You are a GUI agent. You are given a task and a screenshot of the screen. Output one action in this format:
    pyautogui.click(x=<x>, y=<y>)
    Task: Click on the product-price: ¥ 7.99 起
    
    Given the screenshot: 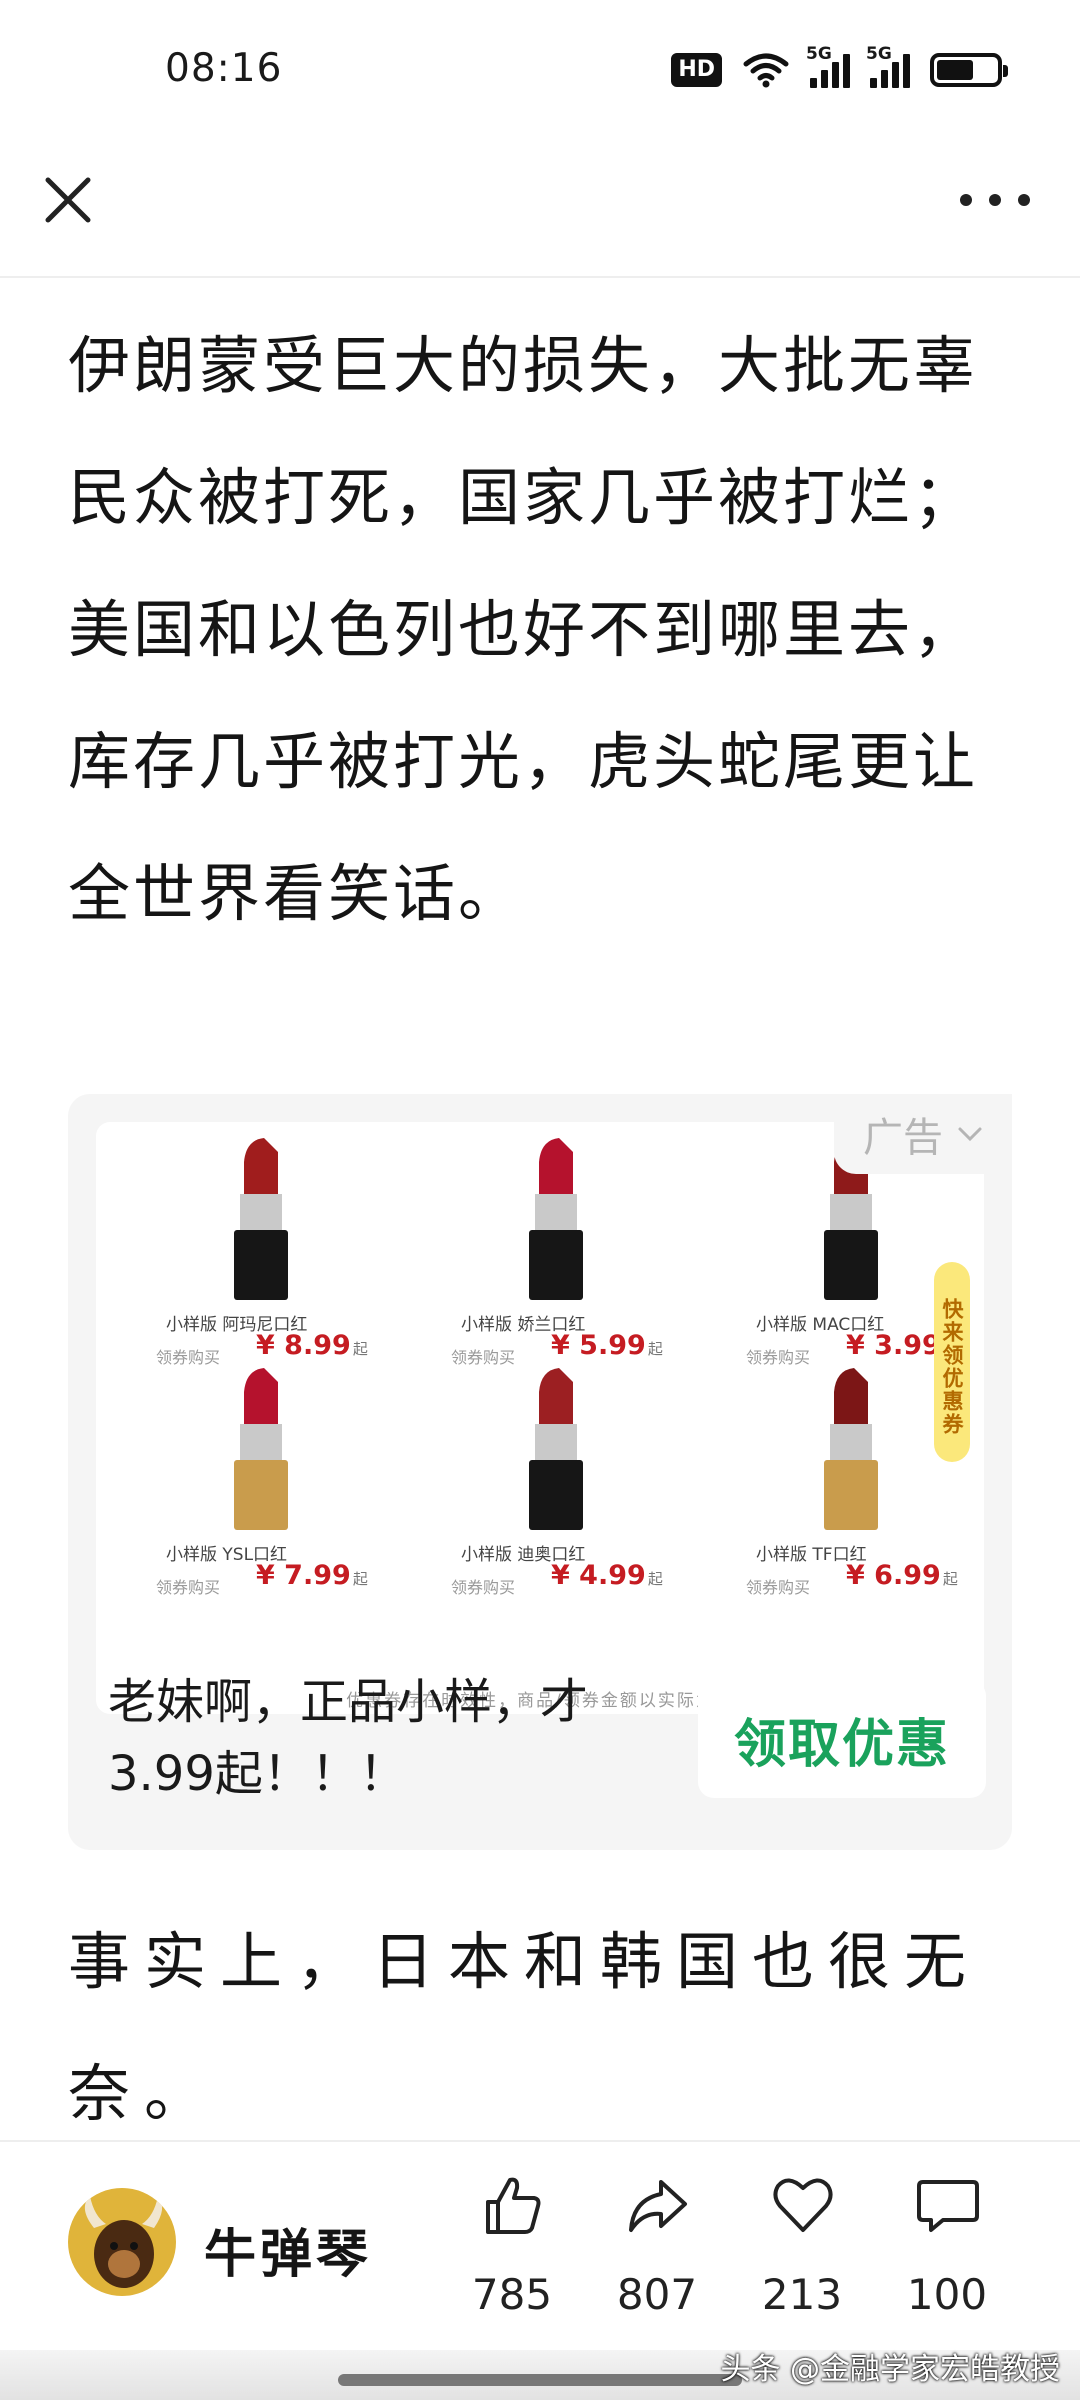 What is the action you would take?
    pyautogui.click(x=312, y=1575)
    